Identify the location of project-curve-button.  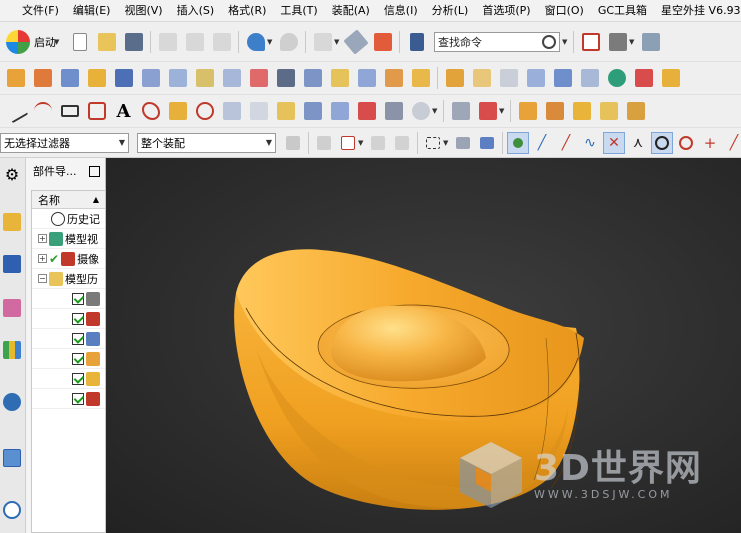
(204, 111).